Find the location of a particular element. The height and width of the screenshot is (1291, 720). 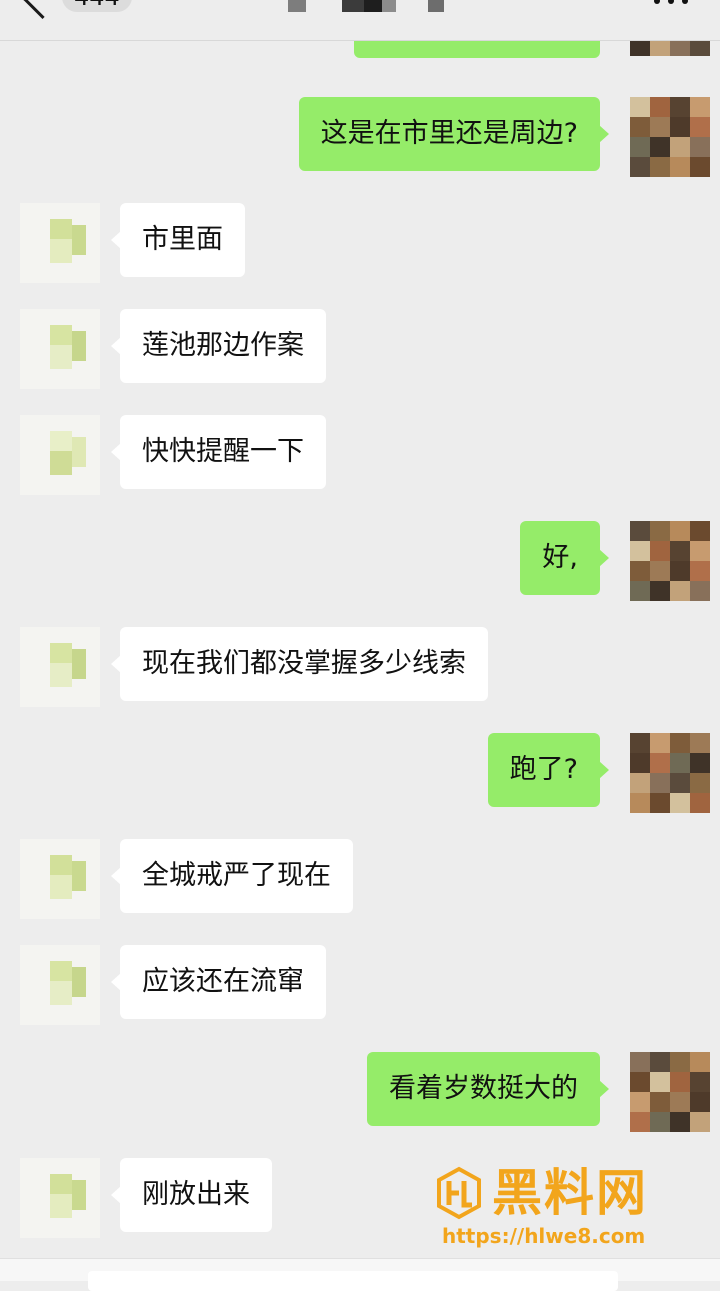

message-bubble: 这是在市里还是周边? is located at coordinates (454, 134).